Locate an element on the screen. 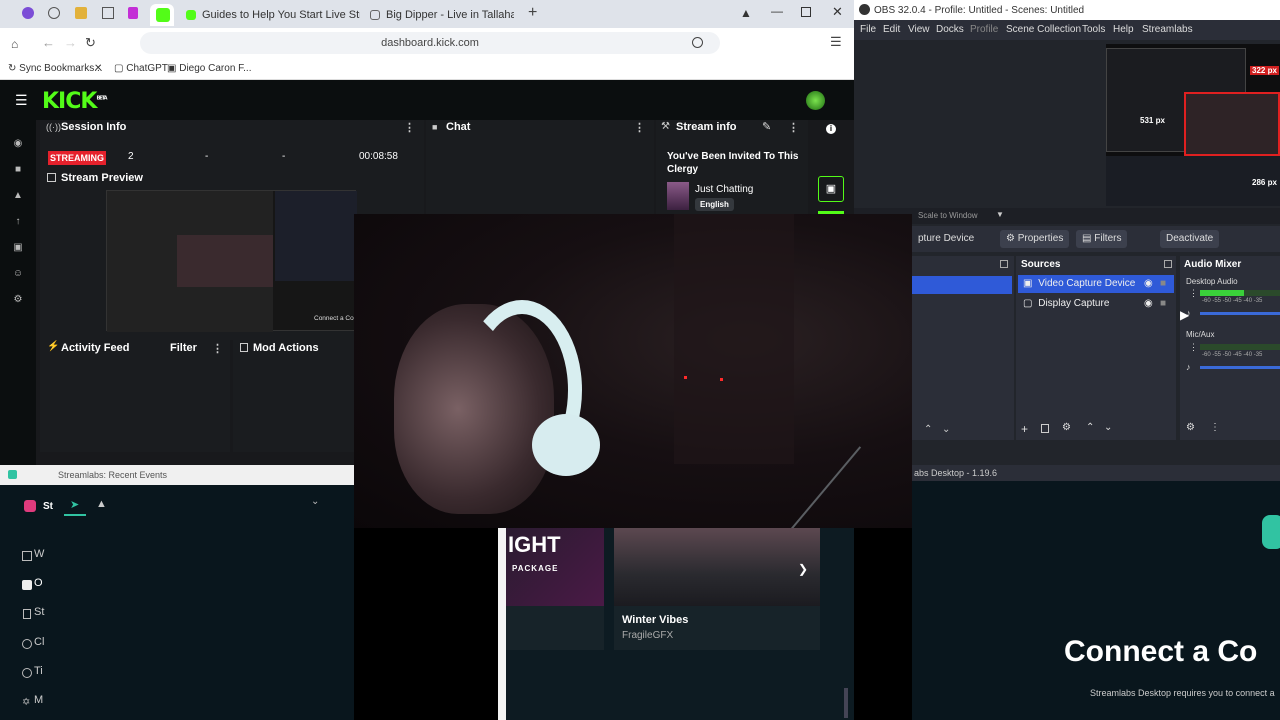  hamburger-icon: ☰ is located at coordinates (21, 100).